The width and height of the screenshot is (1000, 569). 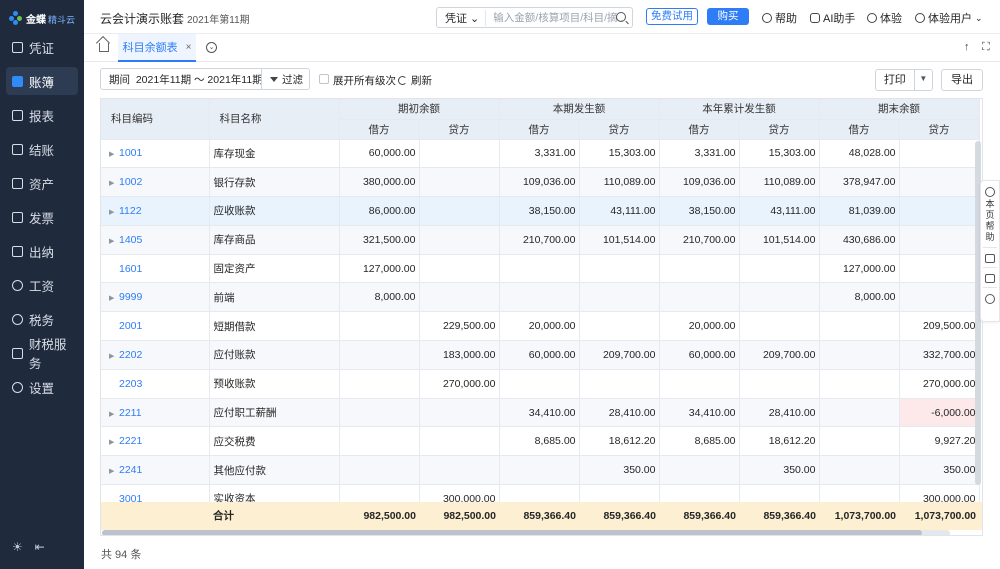 What do you see at coordinates (40, 547) in the screenshot?
I see `collapse-sidebar-icon: ⇤` at bounding box center [40, 547].